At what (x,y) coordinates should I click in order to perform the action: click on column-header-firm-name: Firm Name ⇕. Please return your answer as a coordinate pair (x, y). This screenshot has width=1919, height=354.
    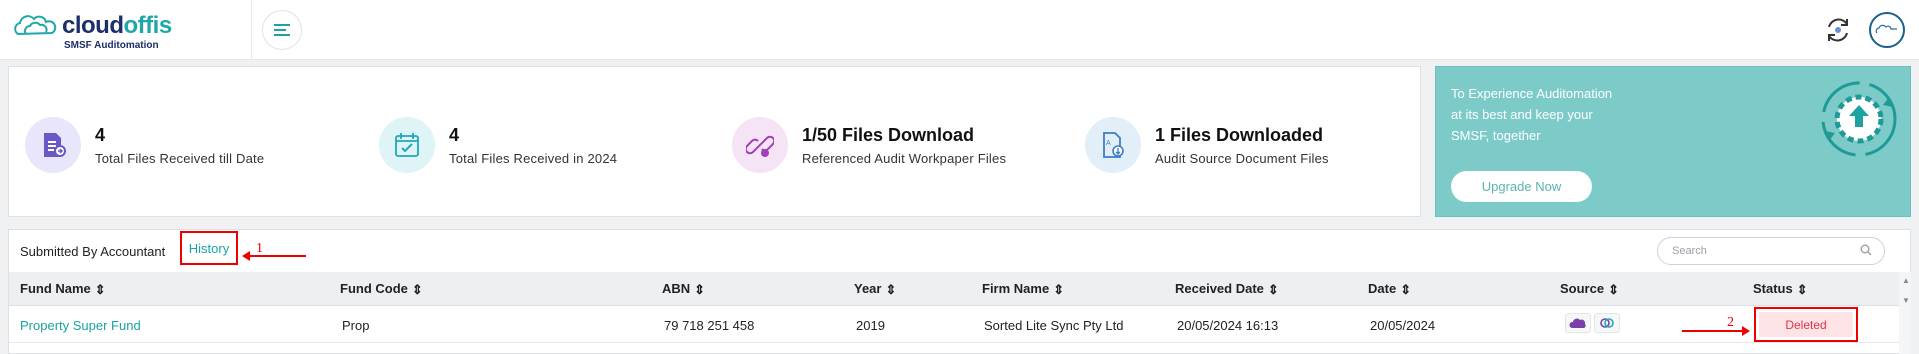
    Looking at the image, I should click on (1023, 289).